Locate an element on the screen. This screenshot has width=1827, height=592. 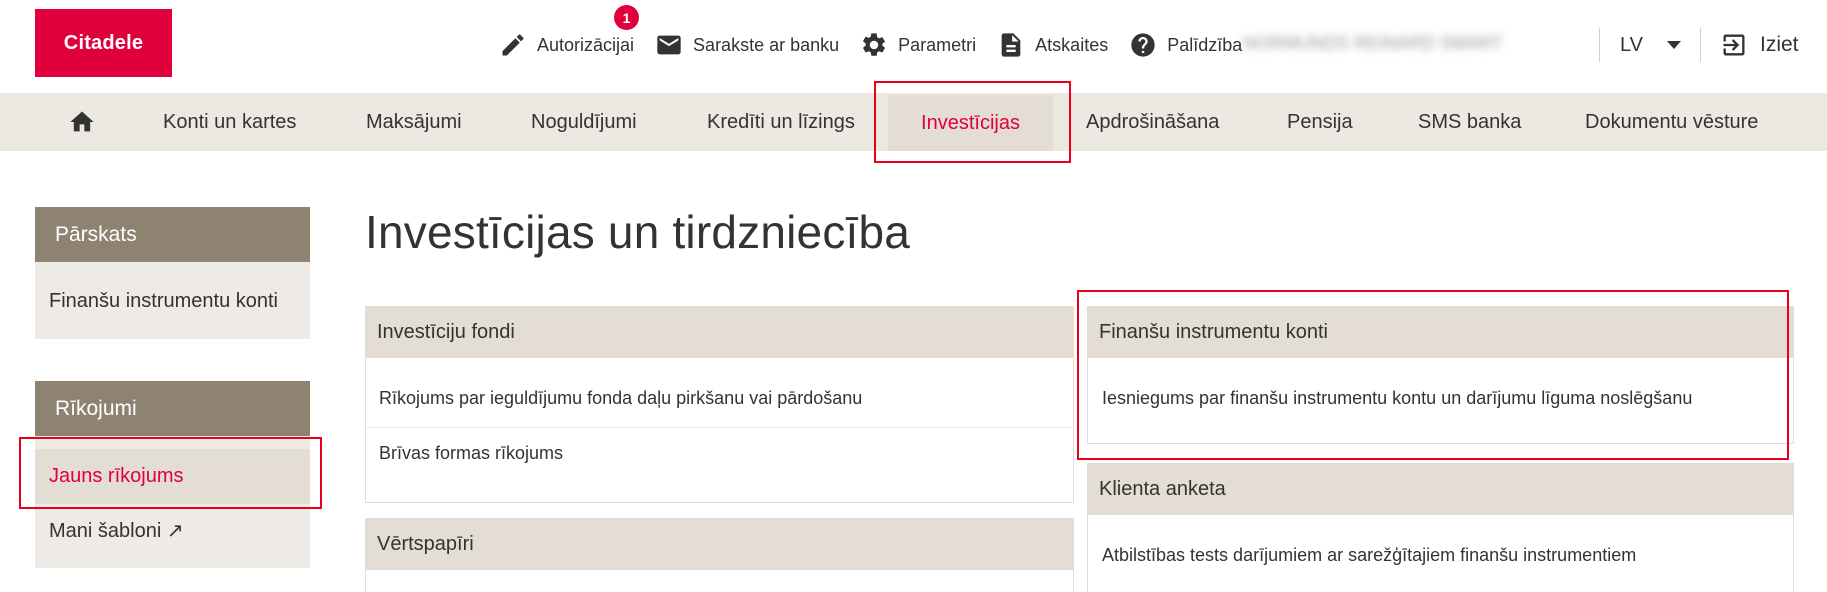
card-divider is located at coordinates (719, 427).